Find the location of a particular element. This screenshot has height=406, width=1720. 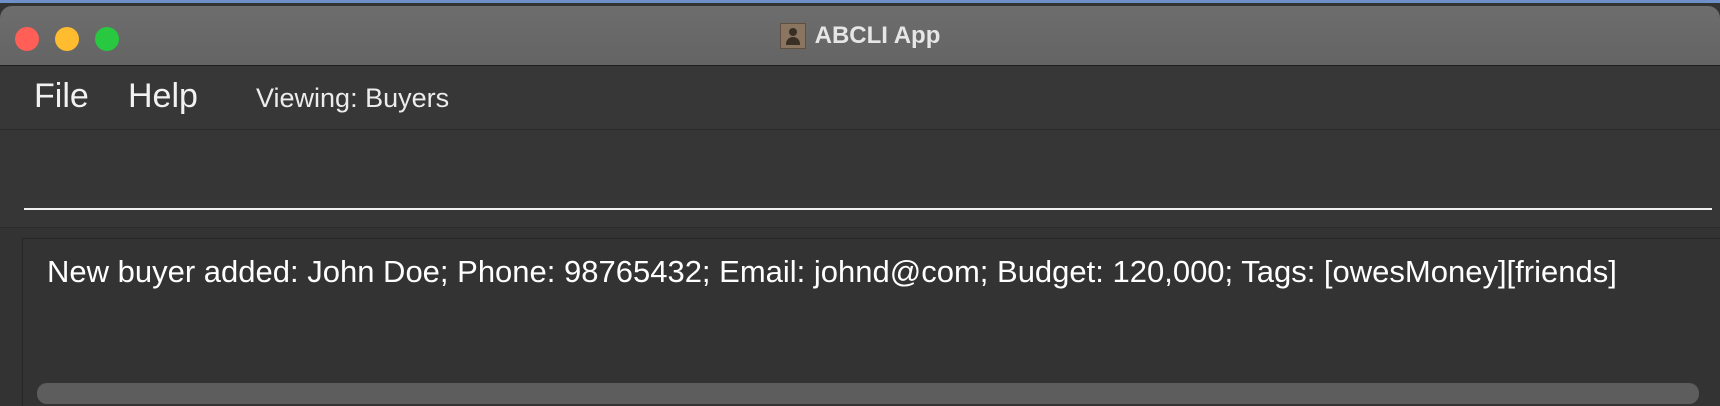

window-title-group: ABCLI App is located at coordinates (860, 35).